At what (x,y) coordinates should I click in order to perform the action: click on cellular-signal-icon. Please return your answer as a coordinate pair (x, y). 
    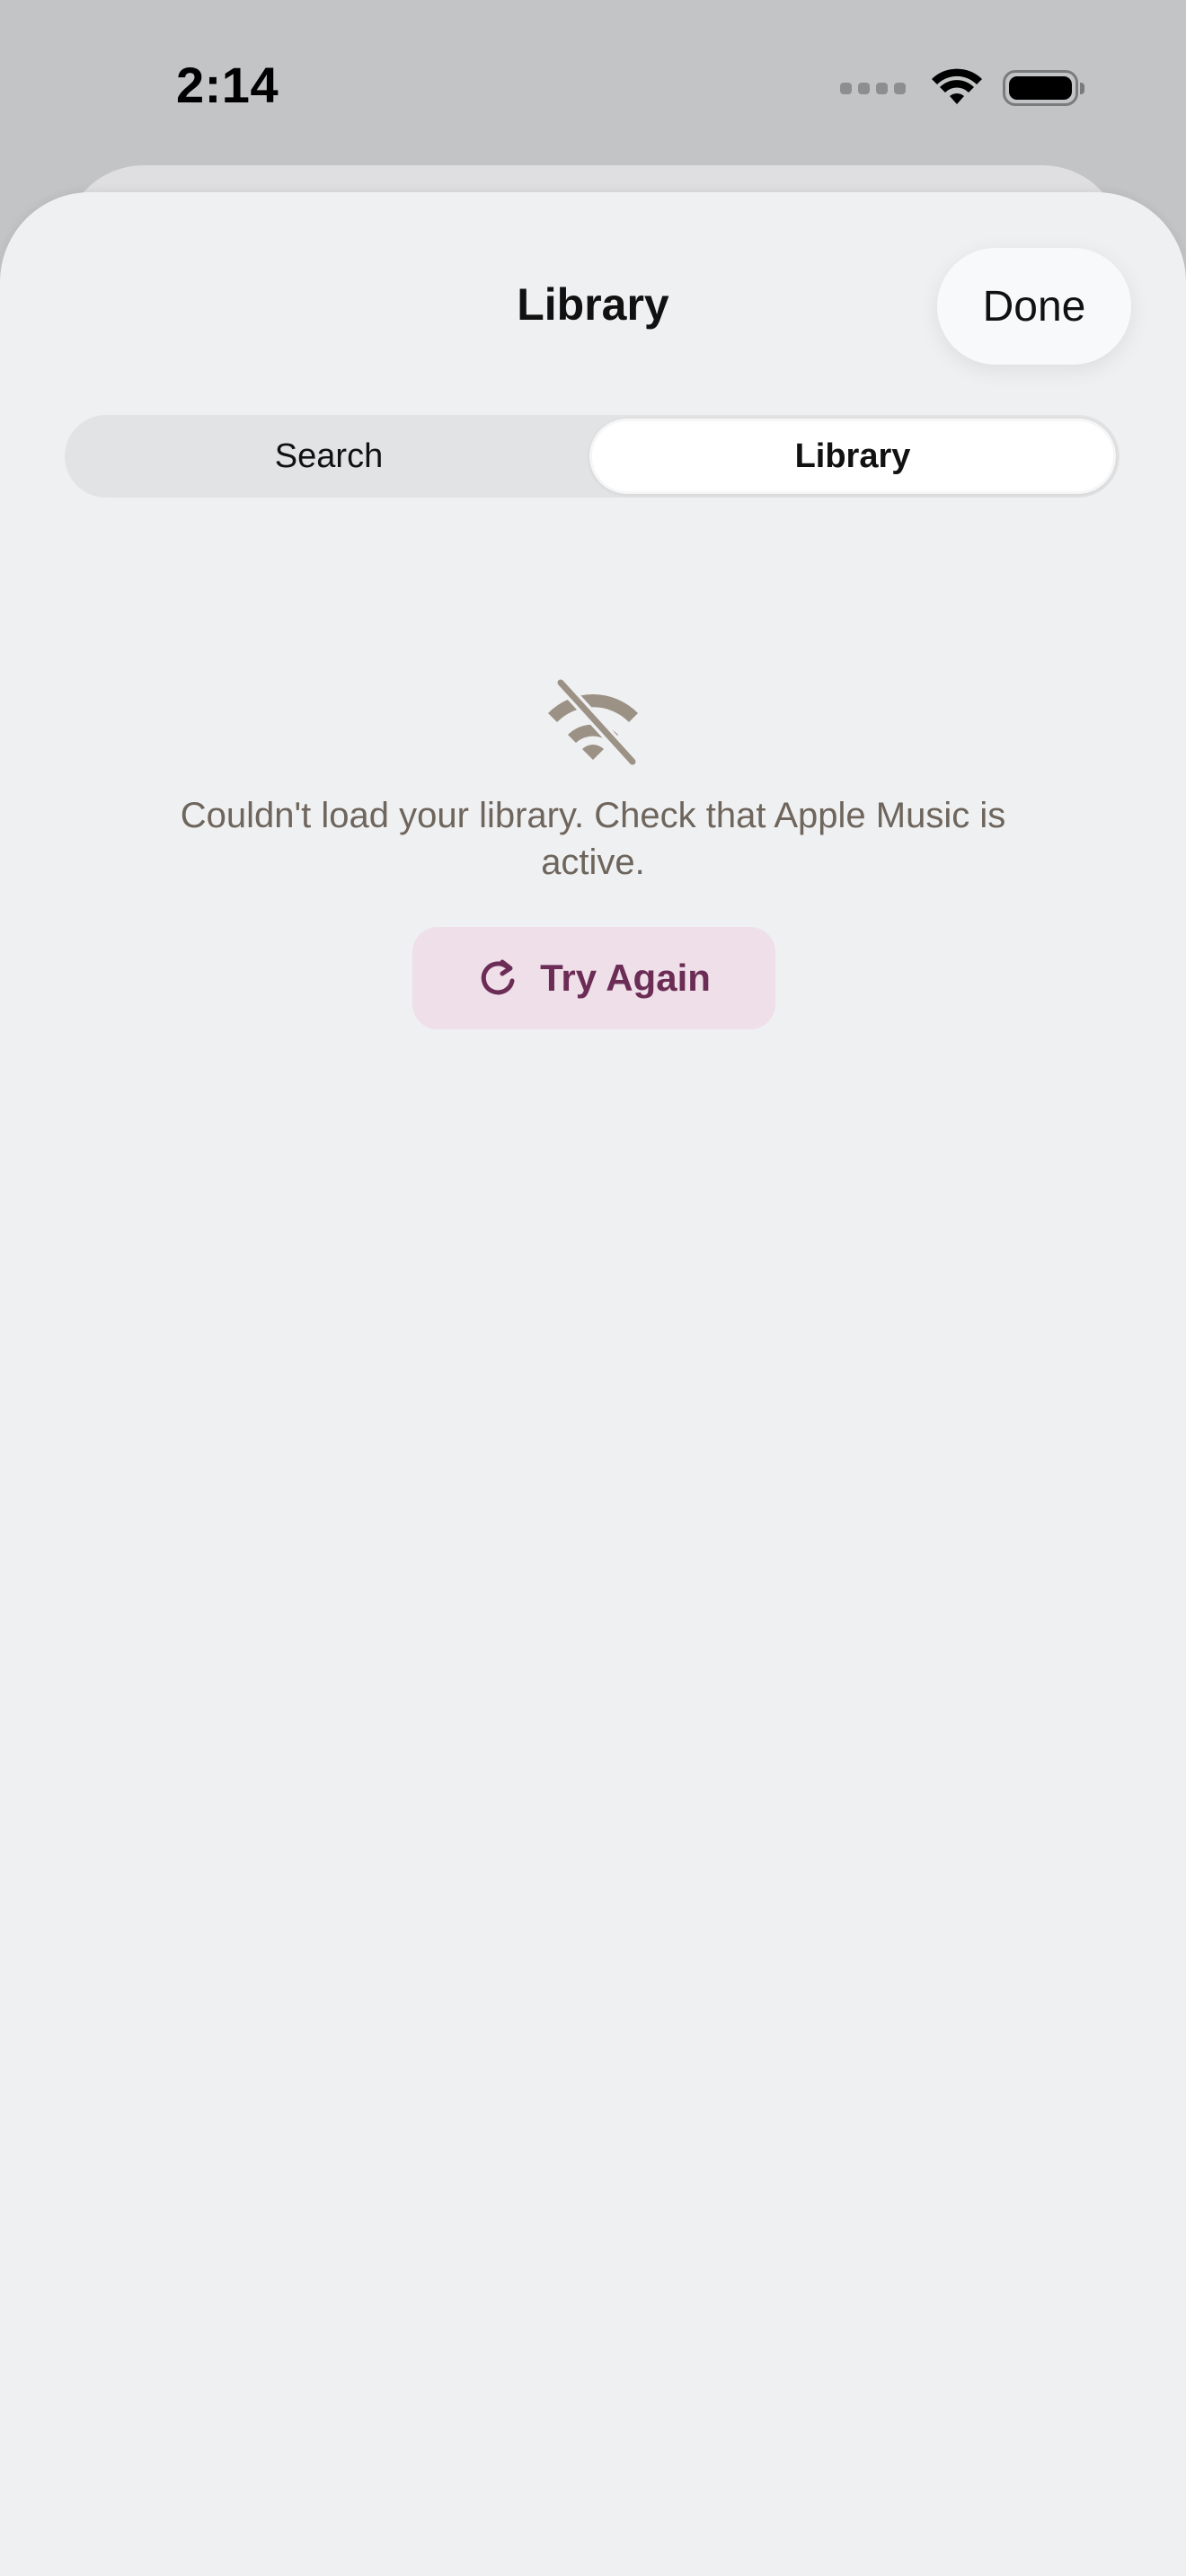
    Looking at the image, I should click on (873, 88).